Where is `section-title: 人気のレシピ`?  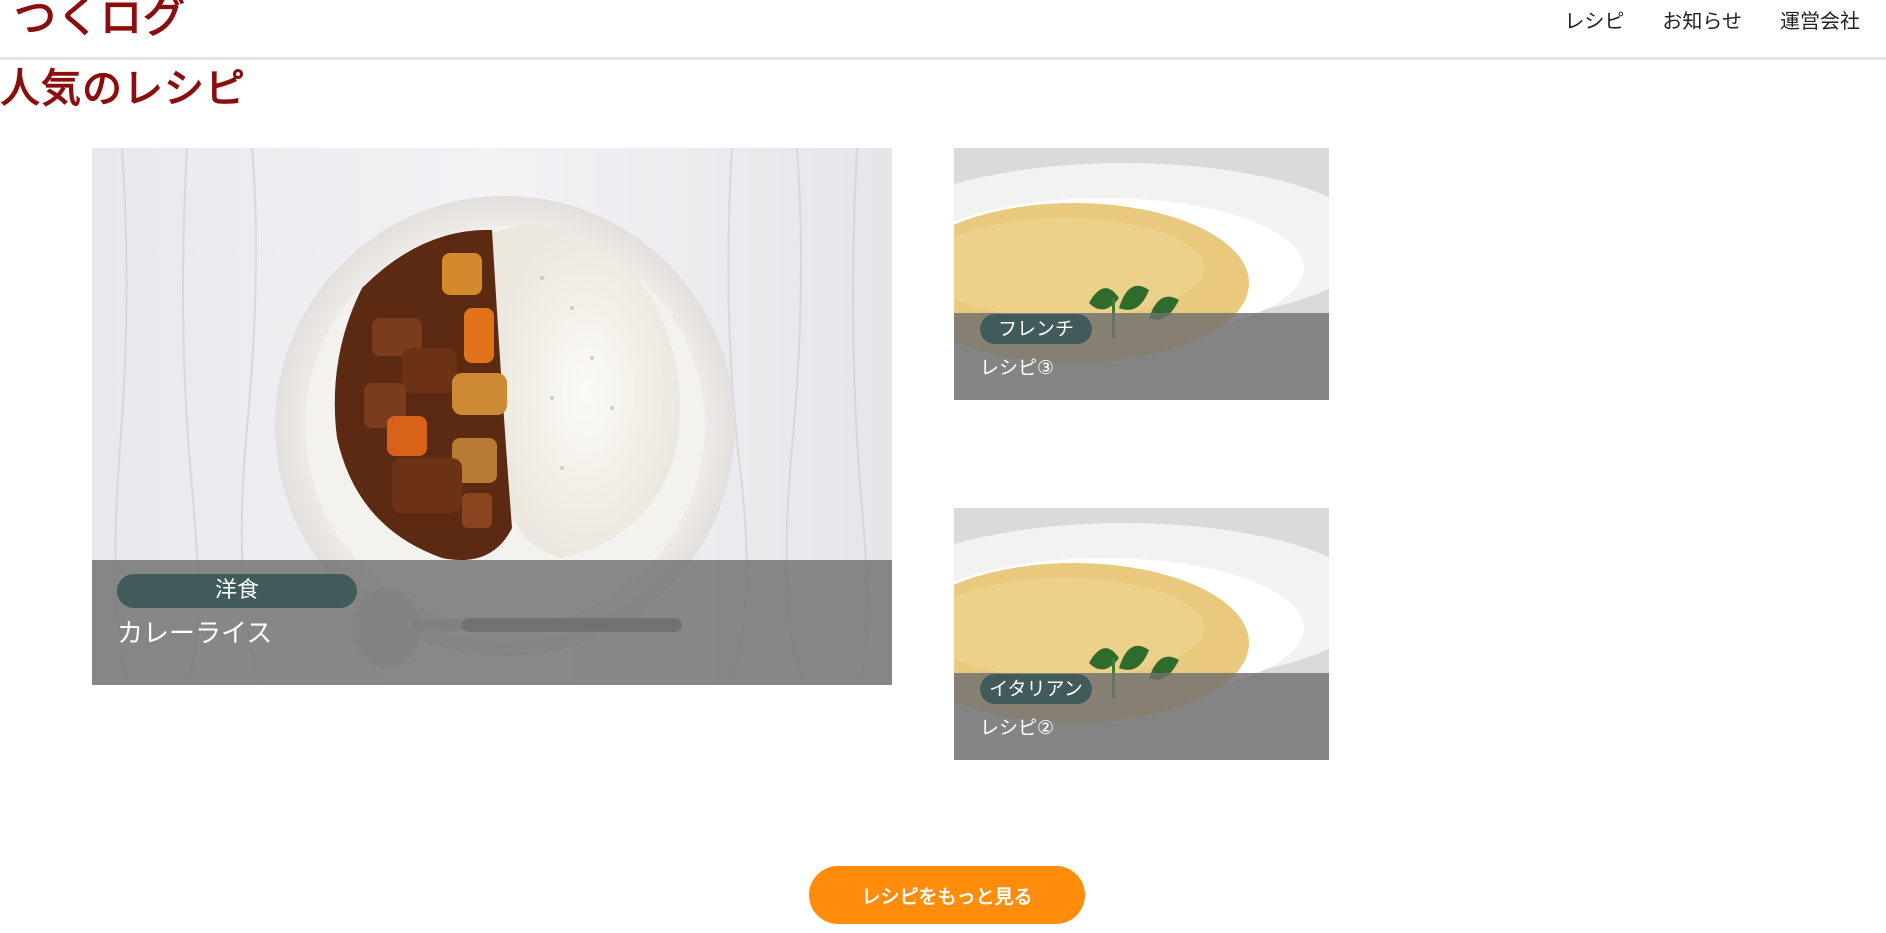
section-title: 人気のレシピ is located at coordinates (123, 89).